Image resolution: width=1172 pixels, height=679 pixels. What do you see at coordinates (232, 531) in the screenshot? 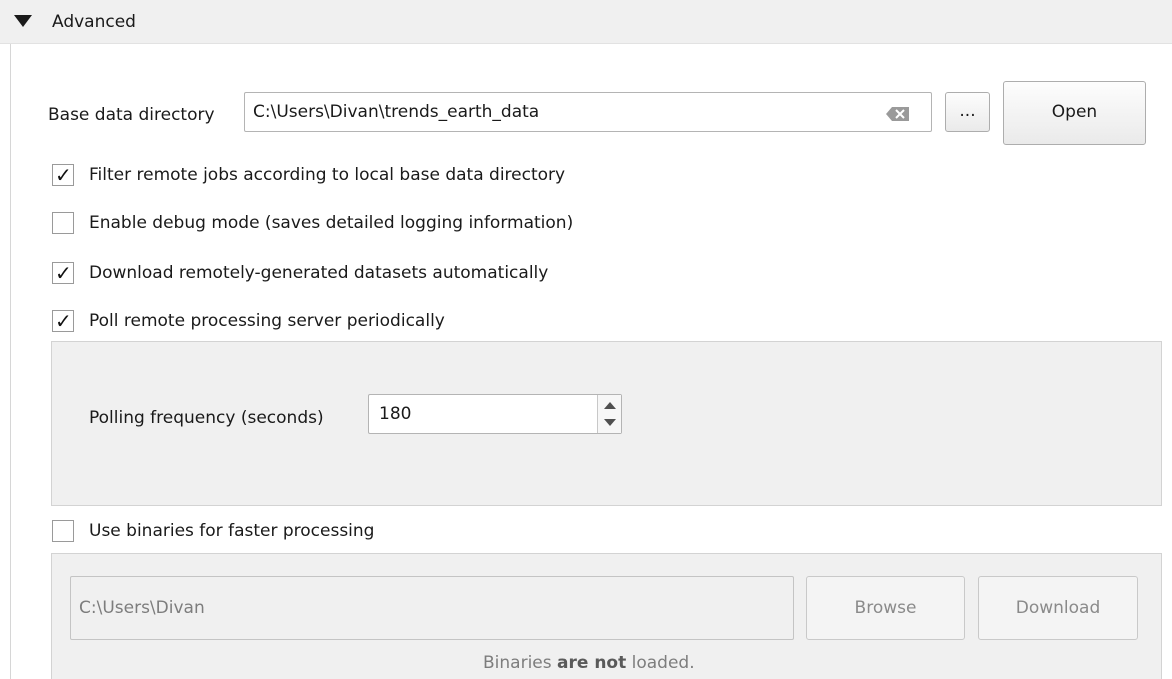
I see `use-binaries-label: Use binaries for faster processing` at bounding box center [232, 531].